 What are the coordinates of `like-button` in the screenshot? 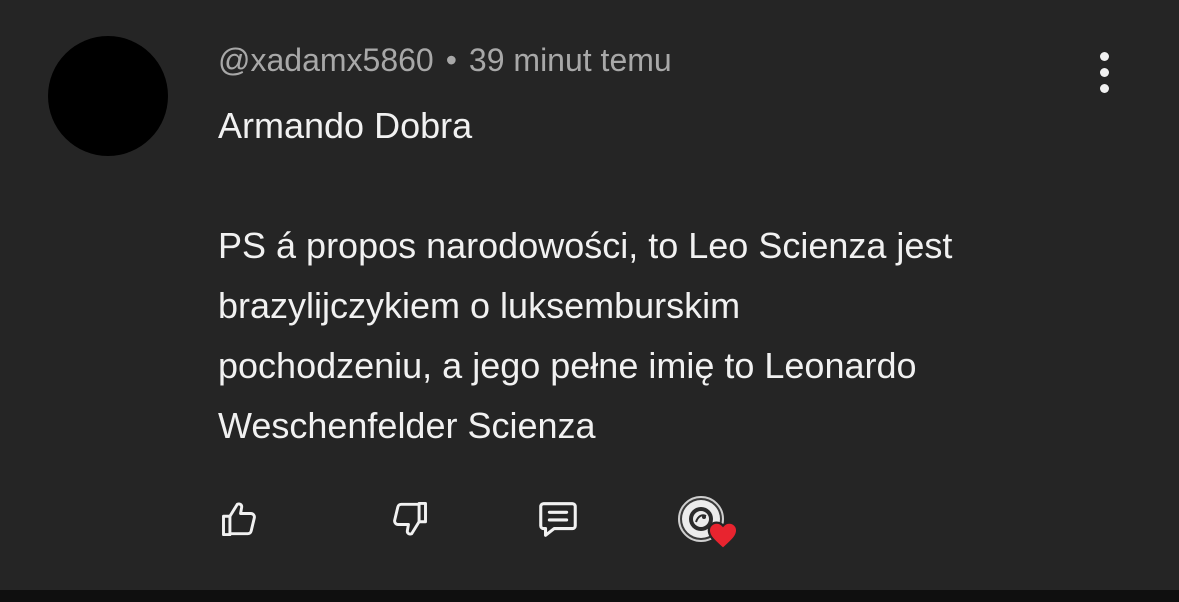 It's located at (240, 519).